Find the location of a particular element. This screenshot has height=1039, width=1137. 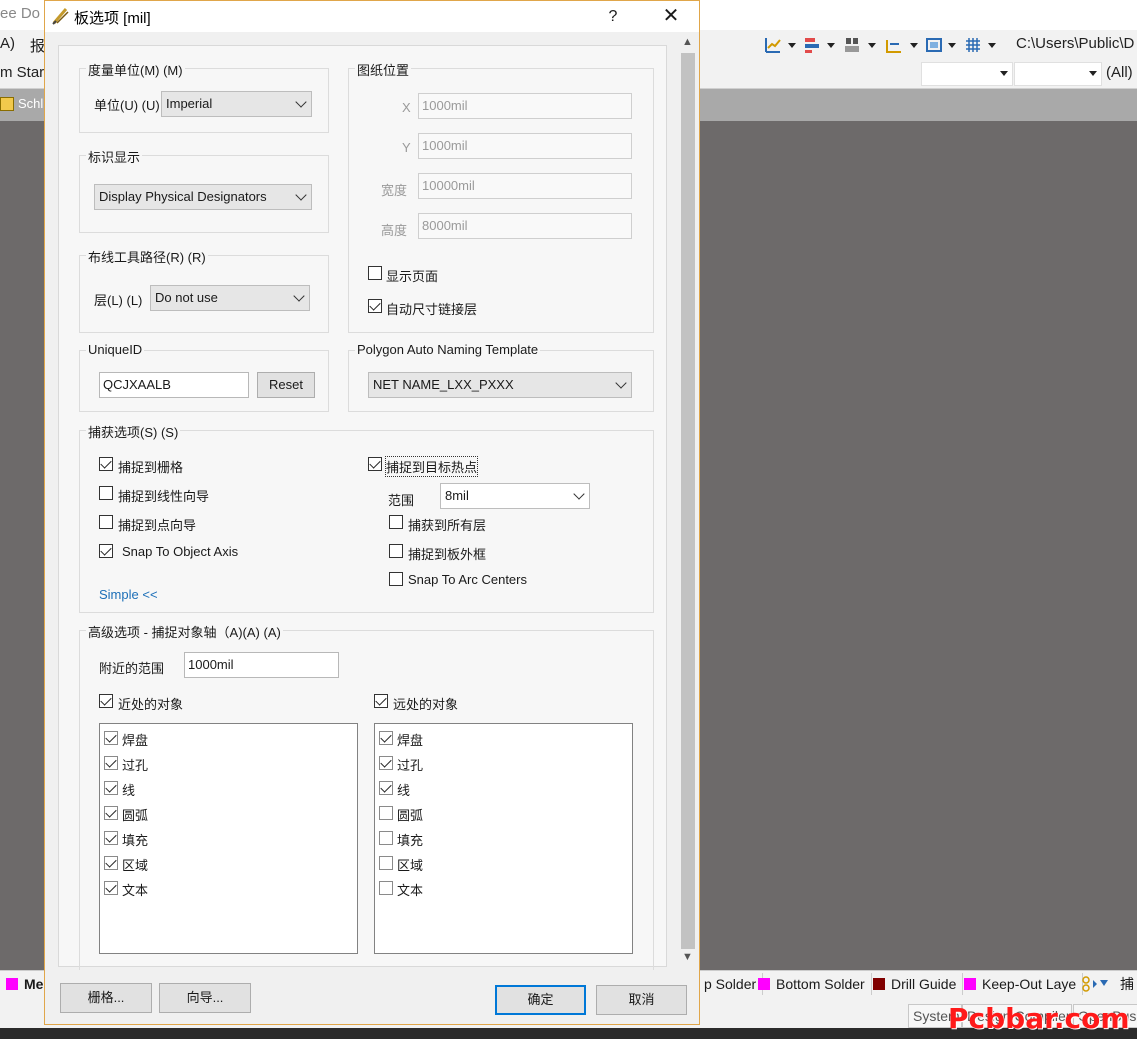

polygon-naming-select: NET NAME_LXX_PXXX is located at coordinates (500, 385).